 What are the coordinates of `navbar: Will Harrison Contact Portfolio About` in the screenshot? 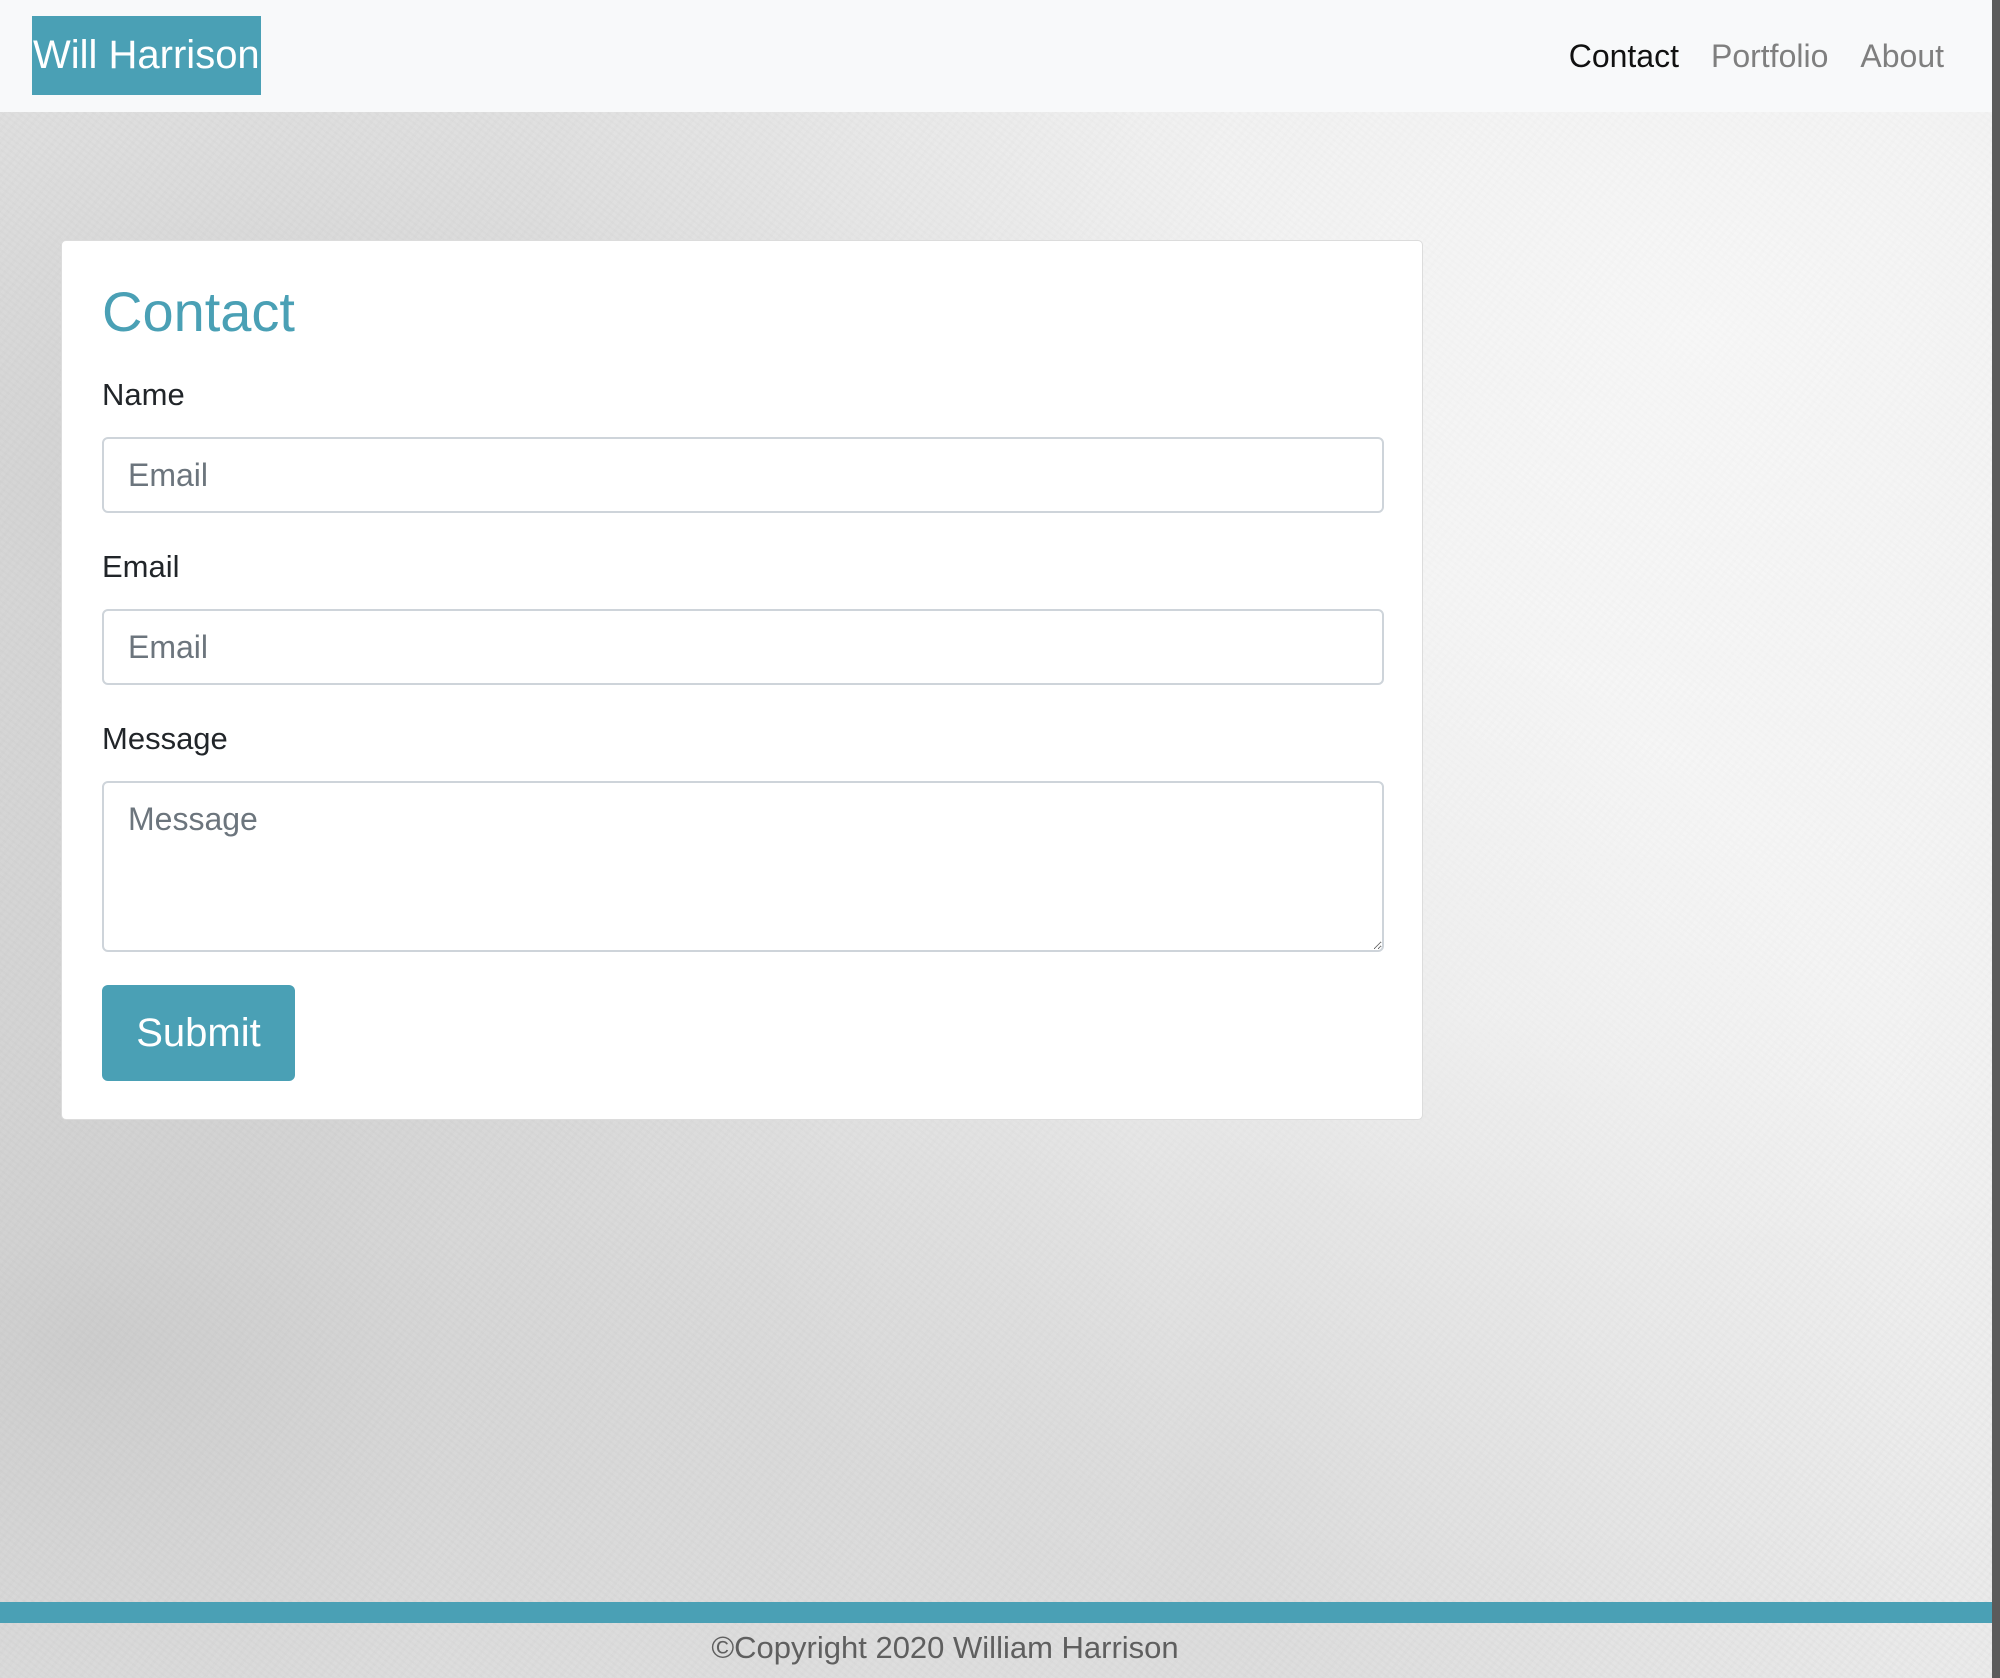 It's located at (996, 56).